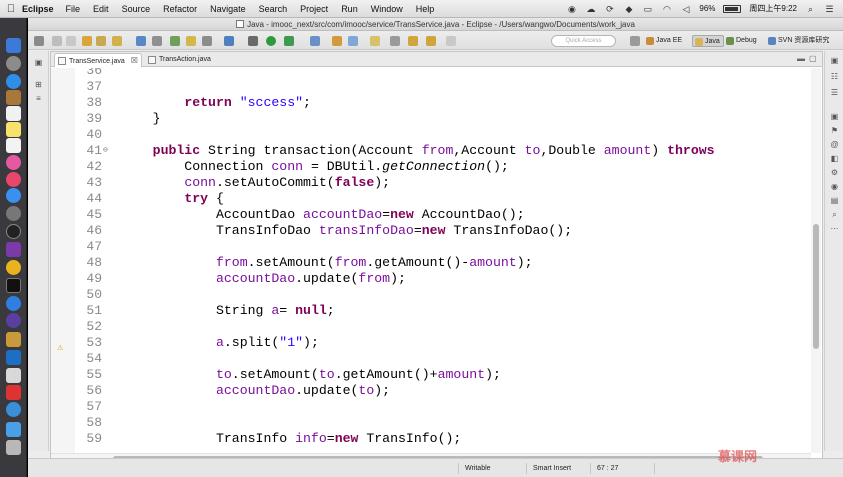  What do you see at coordinates (38, 85) in the screenshot?
I see `package-explorer-icon: ⊞` at bounding box center [38, 85].